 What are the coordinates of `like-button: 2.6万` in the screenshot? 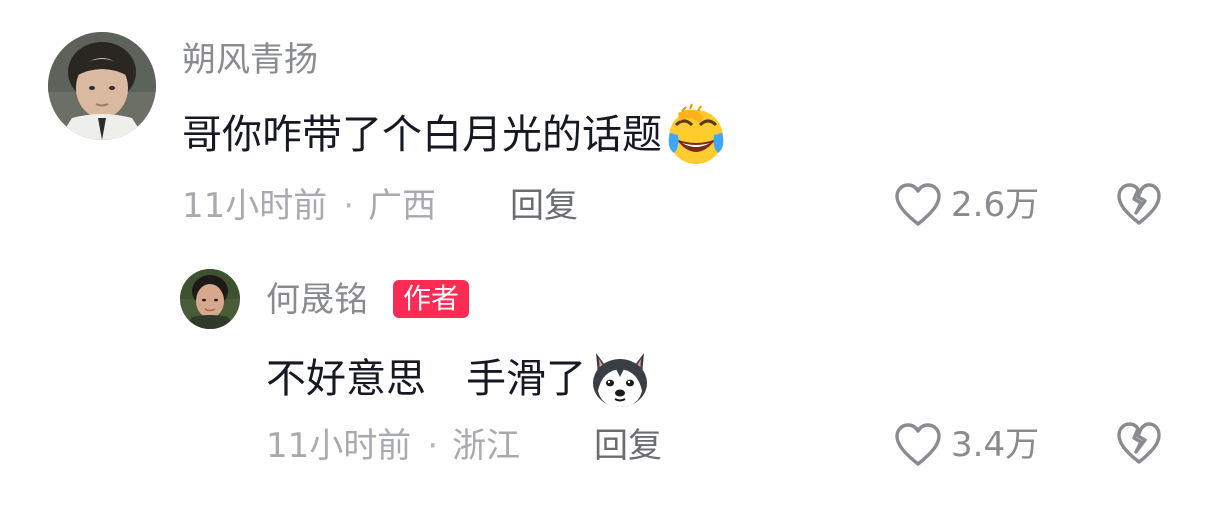 It's located at (966, 205).